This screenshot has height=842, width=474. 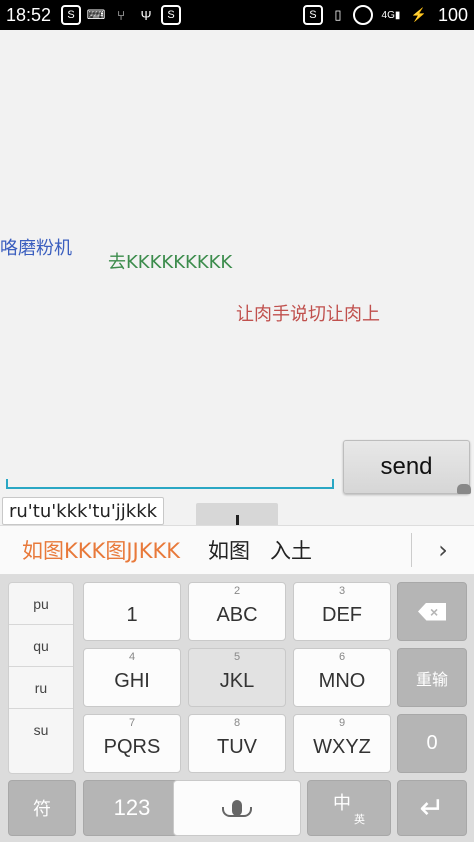 I want to click on key-sub: 7, so click(x=132, y=723).